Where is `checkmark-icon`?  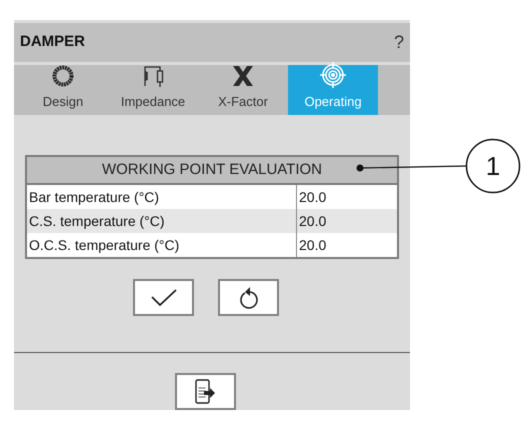 checkmark-icon is located at coordinates (163, 297).